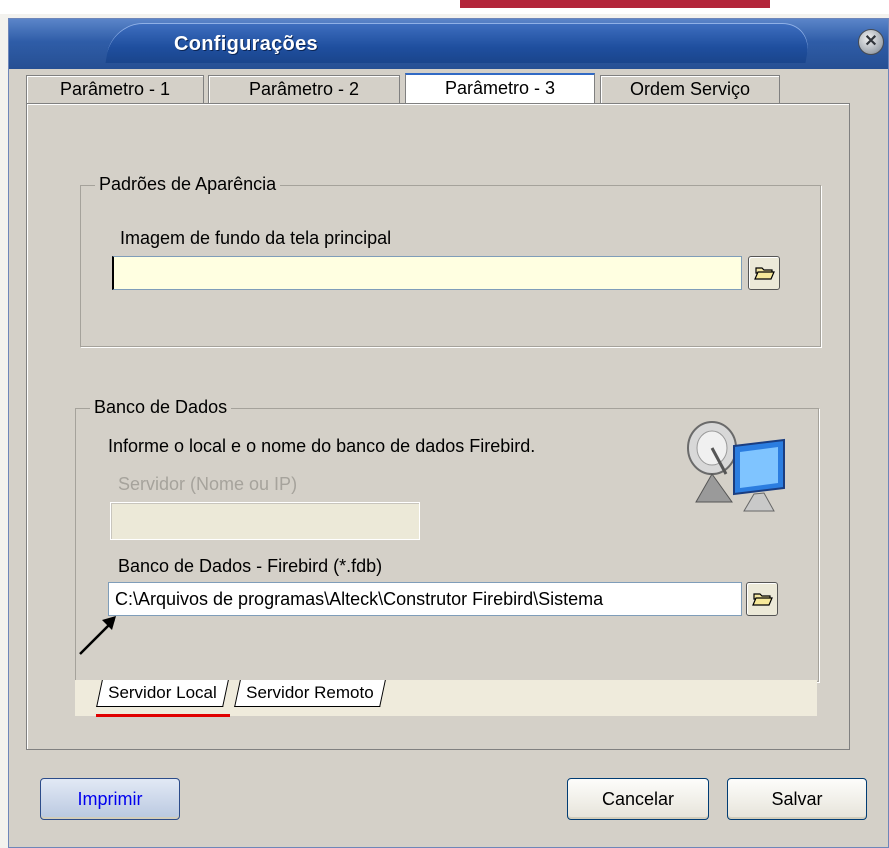  Describe the element at coordinates (161, 407) in the screenshot. I see `database-legend: Banco de Dados` at that location.